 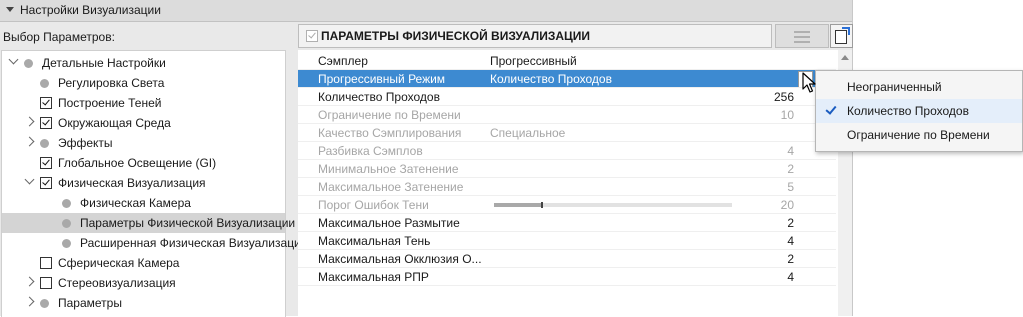 I want to click on tree-item: Параметры, so click(x=143, y=303).